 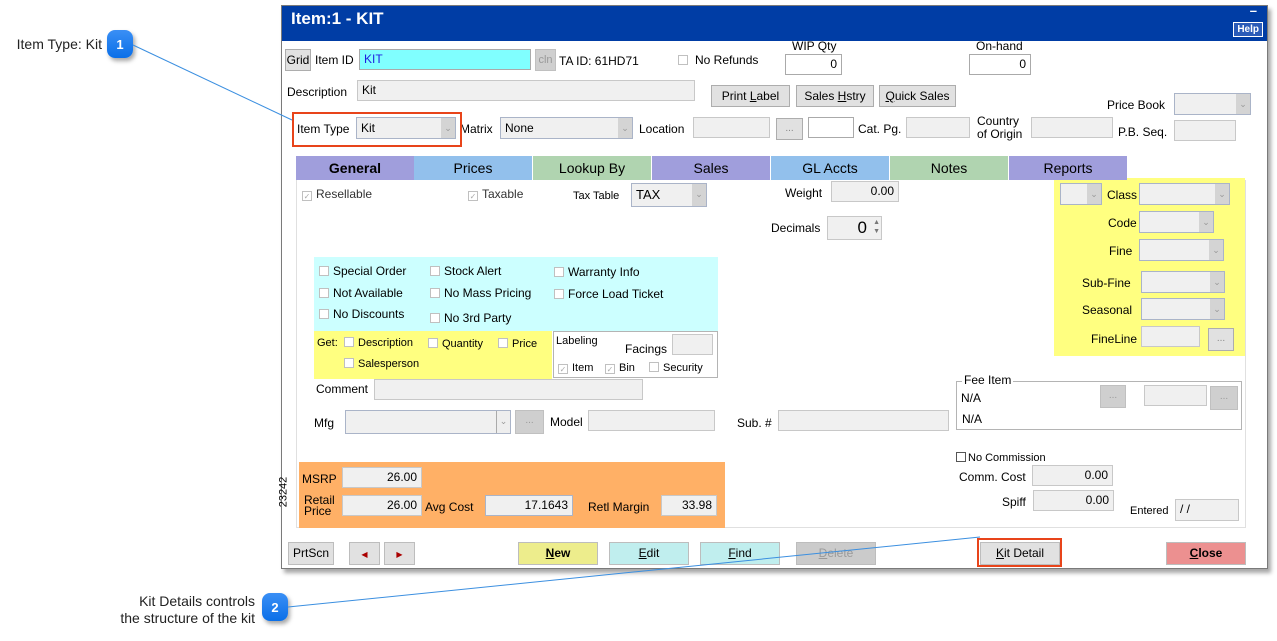 I want to click on grid-button: Grid, so click(x=298, y=60).